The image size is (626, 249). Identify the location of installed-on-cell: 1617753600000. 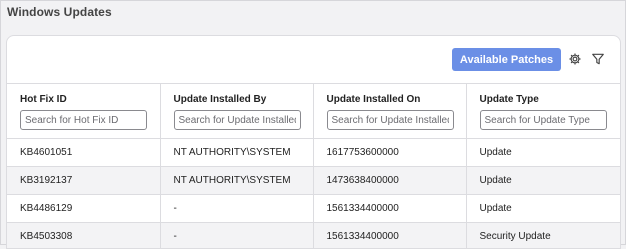
(389, 153).